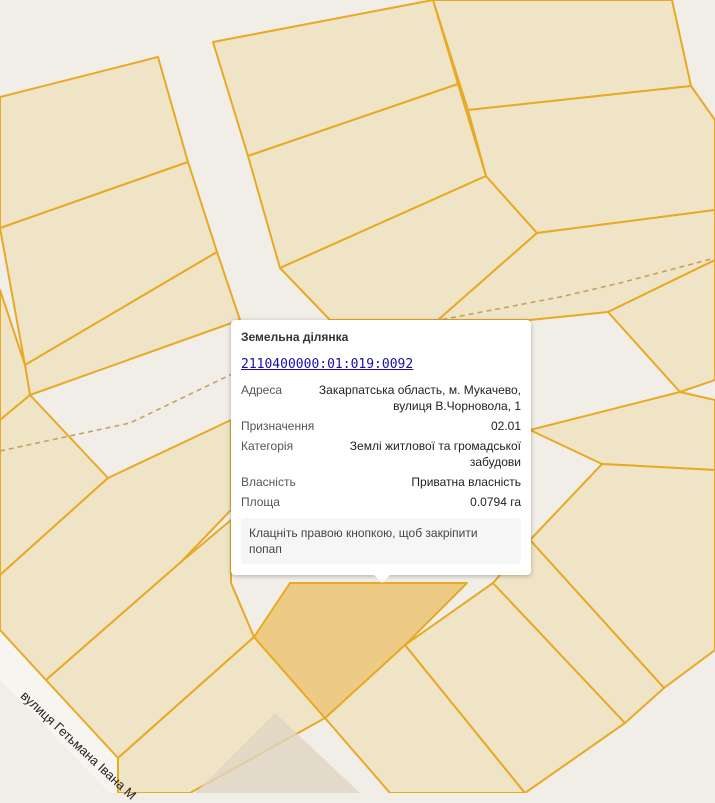 The image size is (715, 803). What do you see at coordinates (260, 502) in the screenshot?
I see `row-label: Площа` at bounding box center [260, 502].